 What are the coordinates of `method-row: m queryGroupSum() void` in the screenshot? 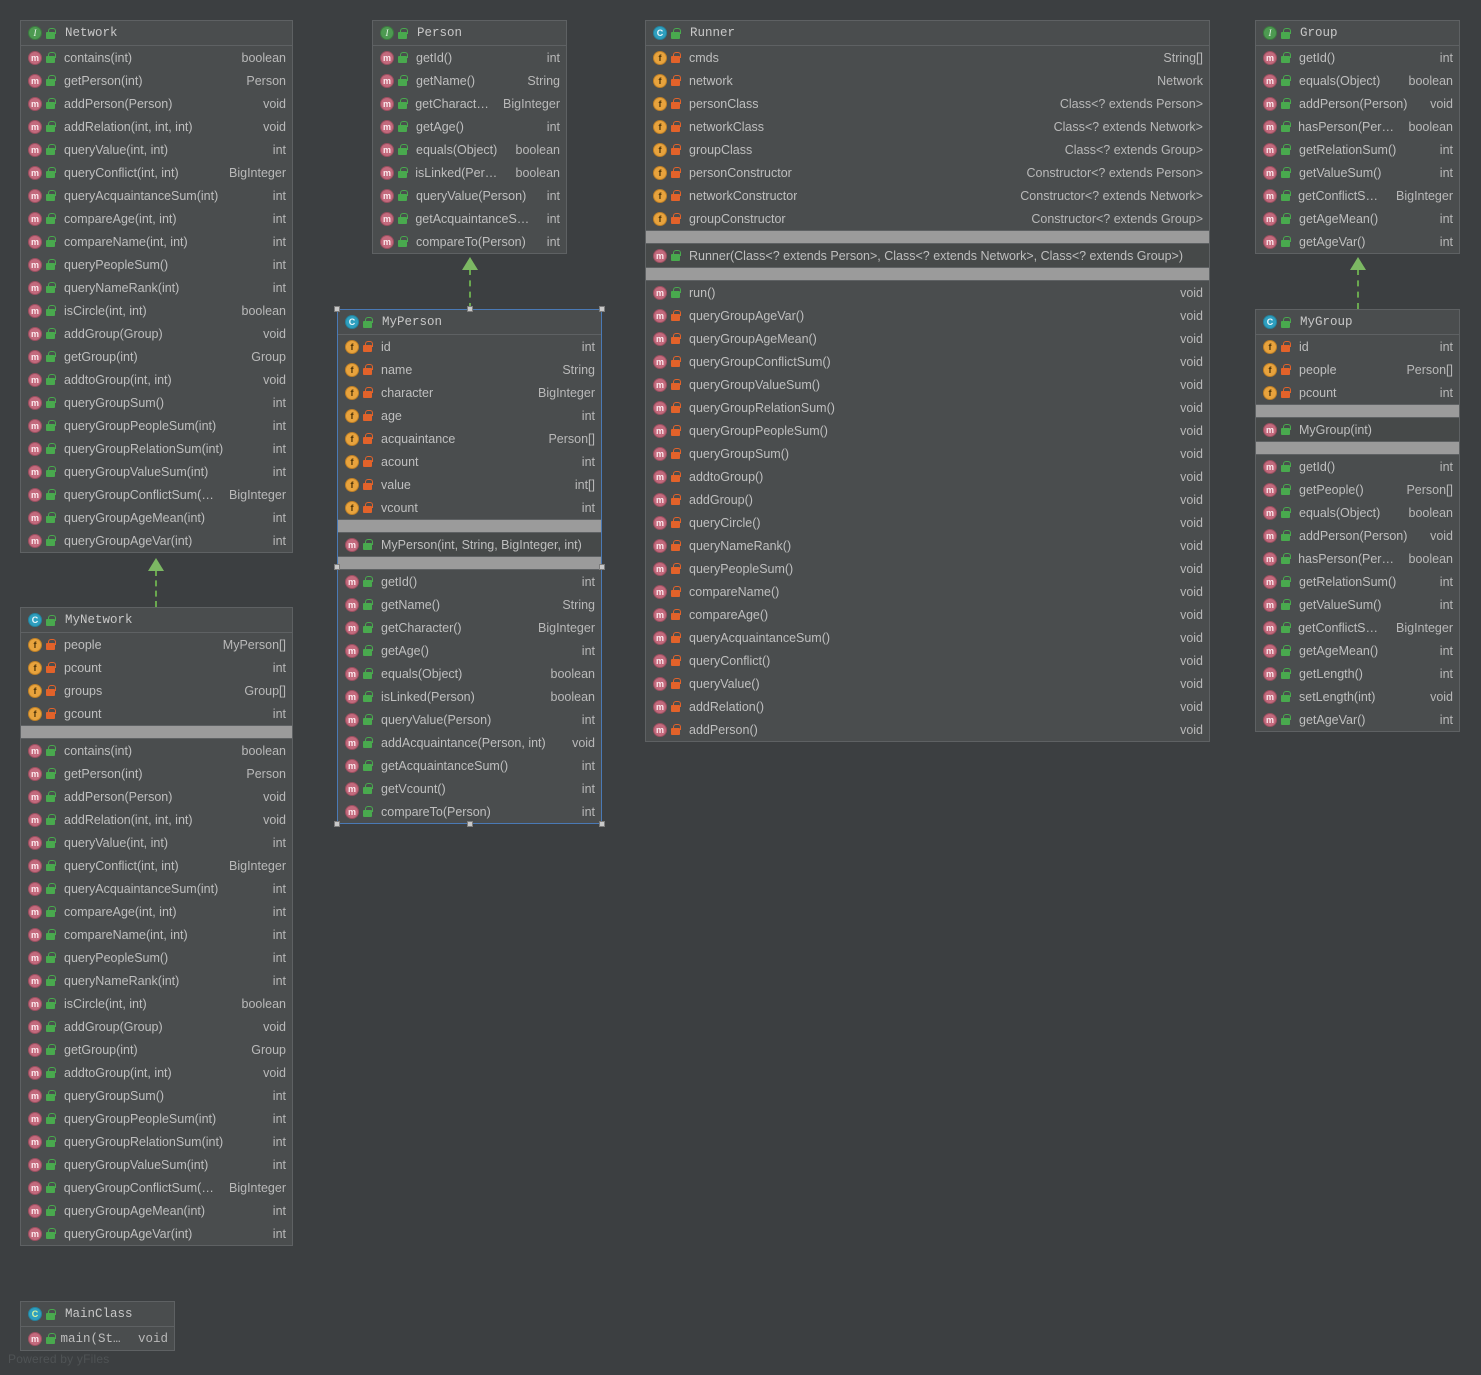 It's located at (927, 453).